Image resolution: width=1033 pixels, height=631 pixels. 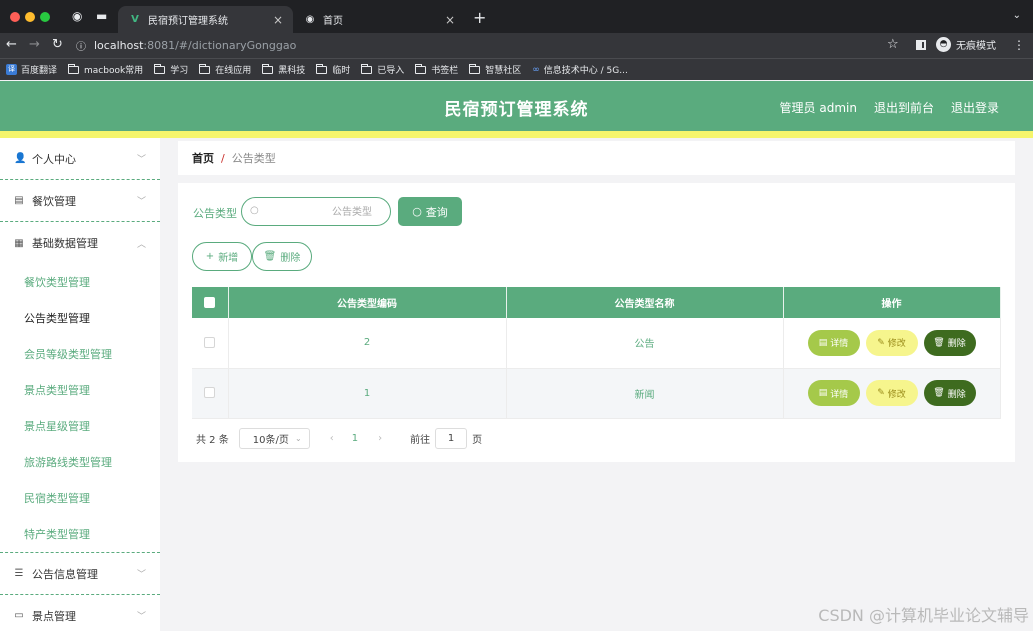 What do you see at coordinates (367, 343) in the screenshot?
I see `code-cell: 2` at bounding box center [367, 343].